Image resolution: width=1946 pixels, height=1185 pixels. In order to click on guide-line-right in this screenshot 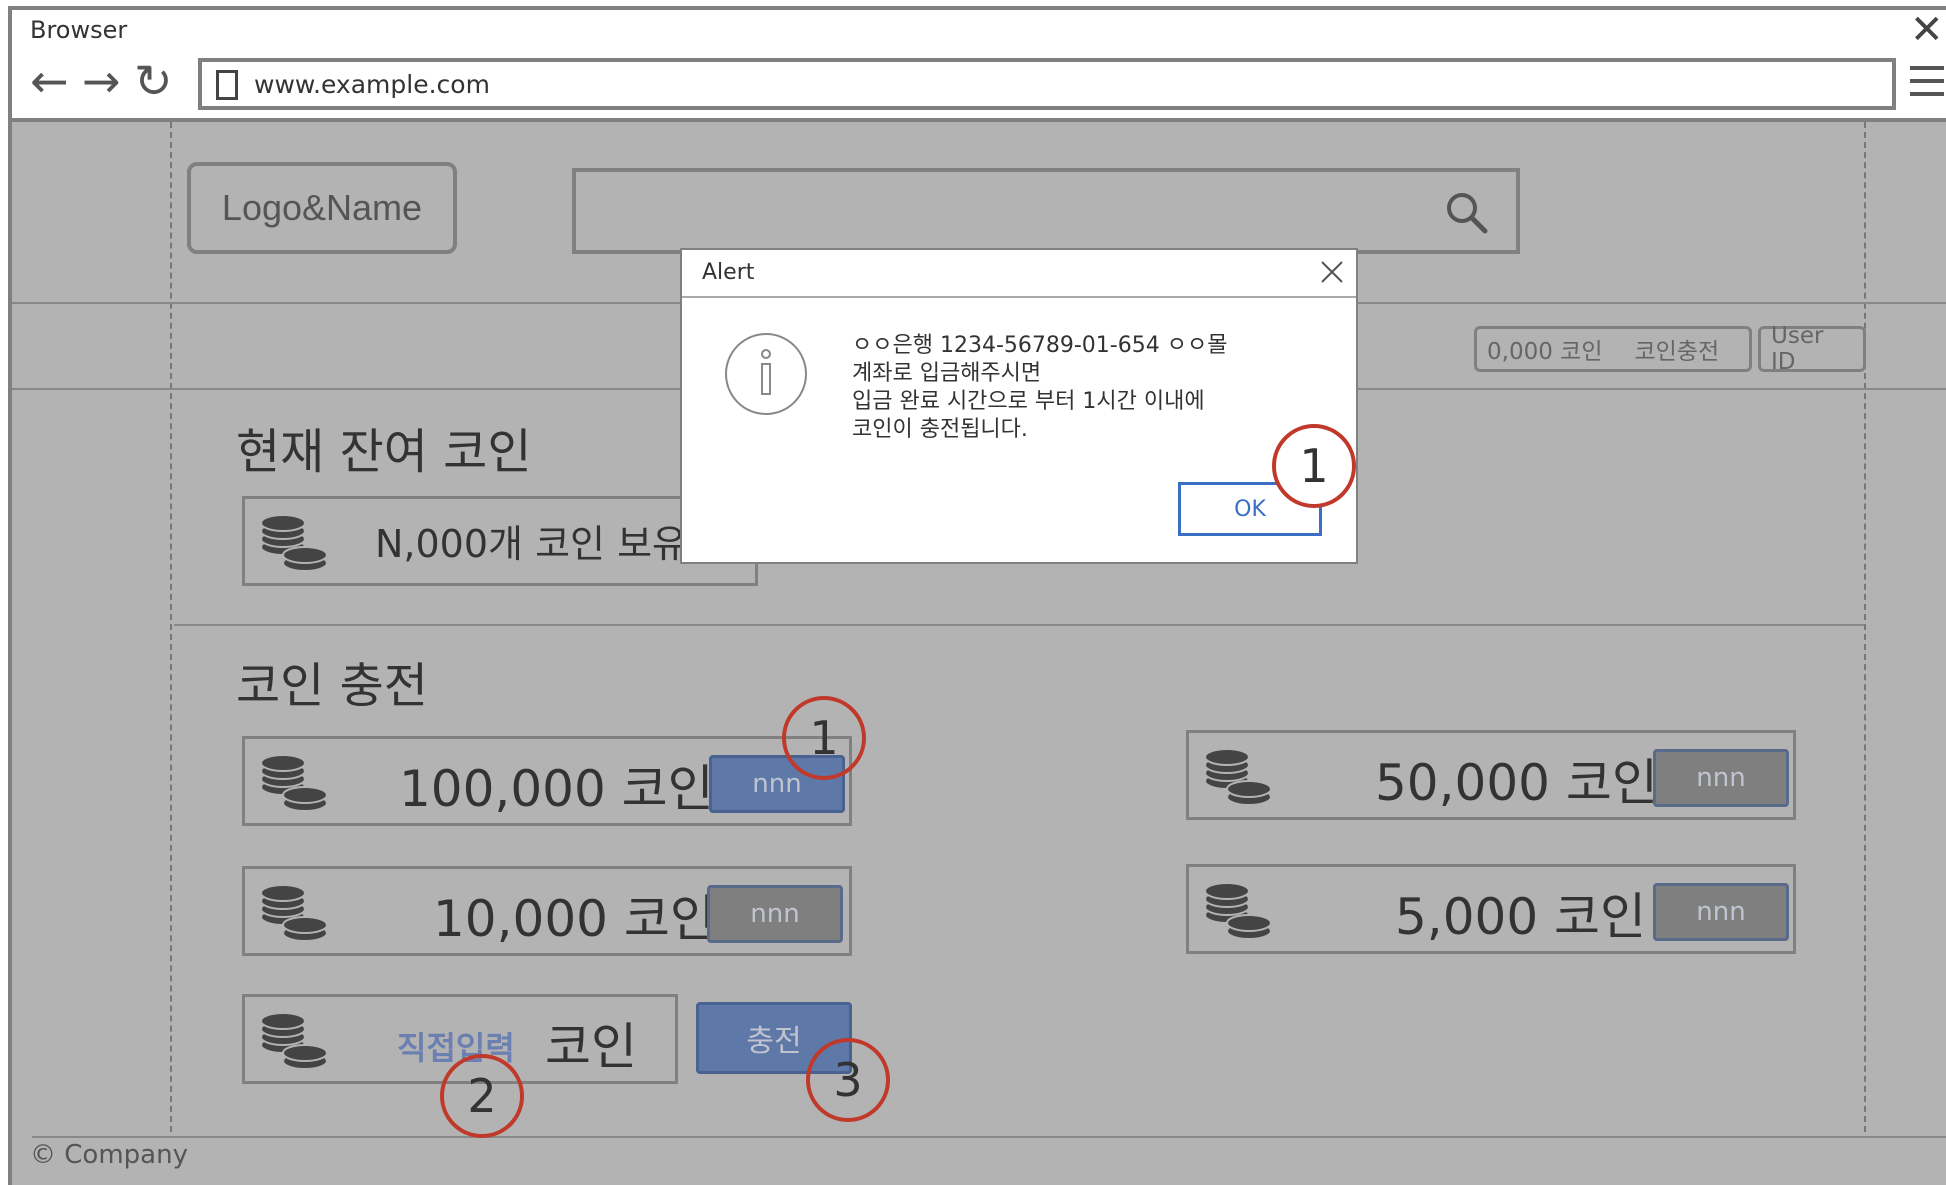, I will do `click(1865, 627)`.